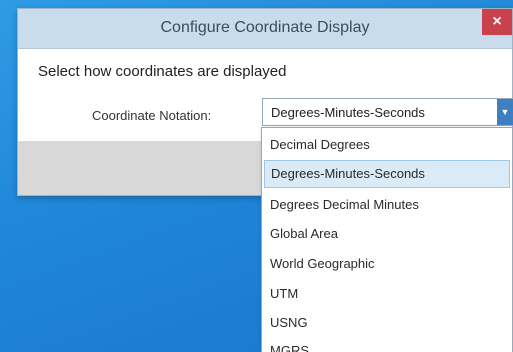  I want to click on option-utm: UTM, so click(387, 294).